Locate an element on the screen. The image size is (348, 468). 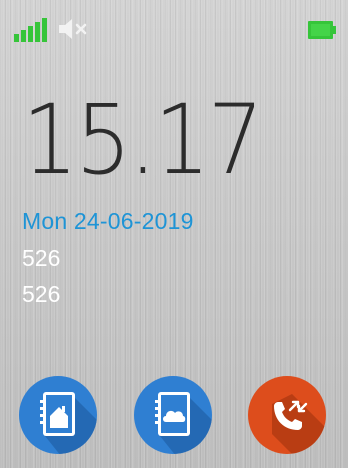
clock-date: Mon 24-06-2019 is located at coordinates (108, 221).